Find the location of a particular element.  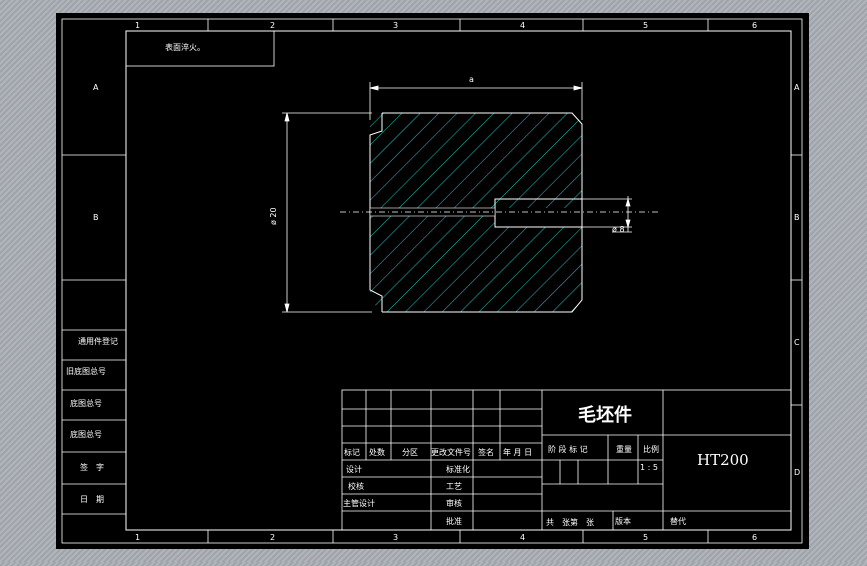

zone-col-5-bottom: 5 is located at coordinates (645, 537).